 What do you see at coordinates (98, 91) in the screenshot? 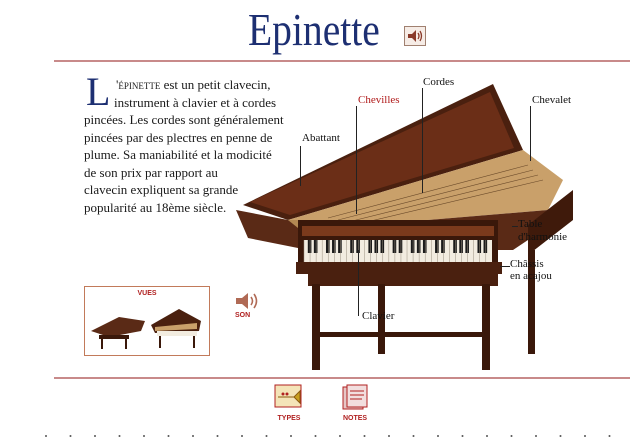
I see `drop-cap: L` at bounding box center [98, 91].